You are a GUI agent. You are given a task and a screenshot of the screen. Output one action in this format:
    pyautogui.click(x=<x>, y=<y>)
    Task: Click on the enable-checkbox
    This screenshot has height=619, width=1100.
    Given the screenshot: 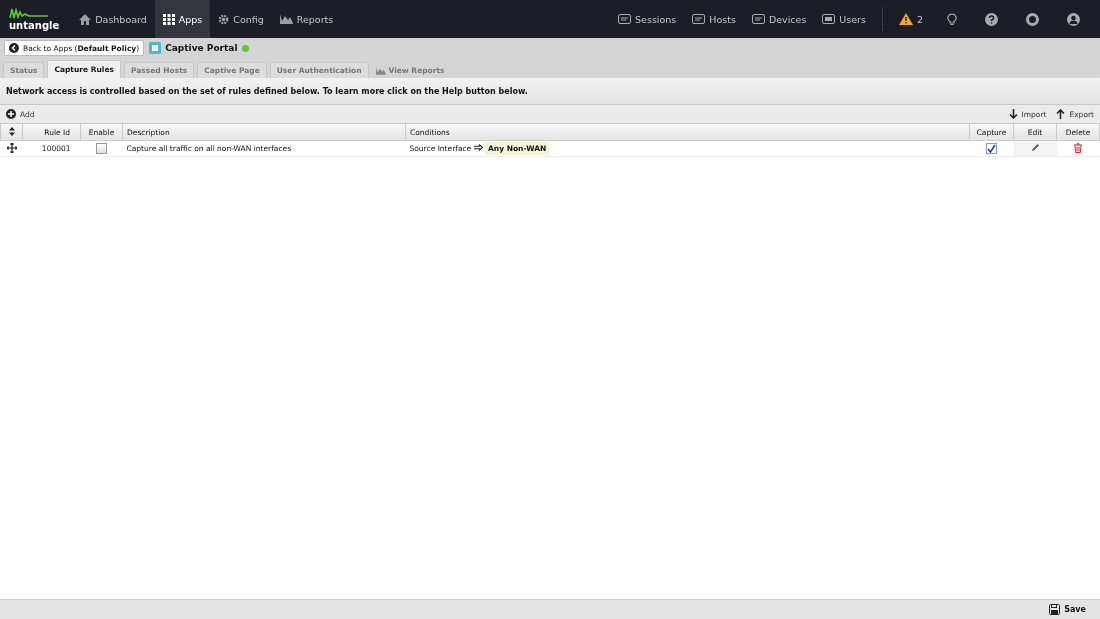 What is the action you would take?
    pyautogui.click(x=101, y=148)
    